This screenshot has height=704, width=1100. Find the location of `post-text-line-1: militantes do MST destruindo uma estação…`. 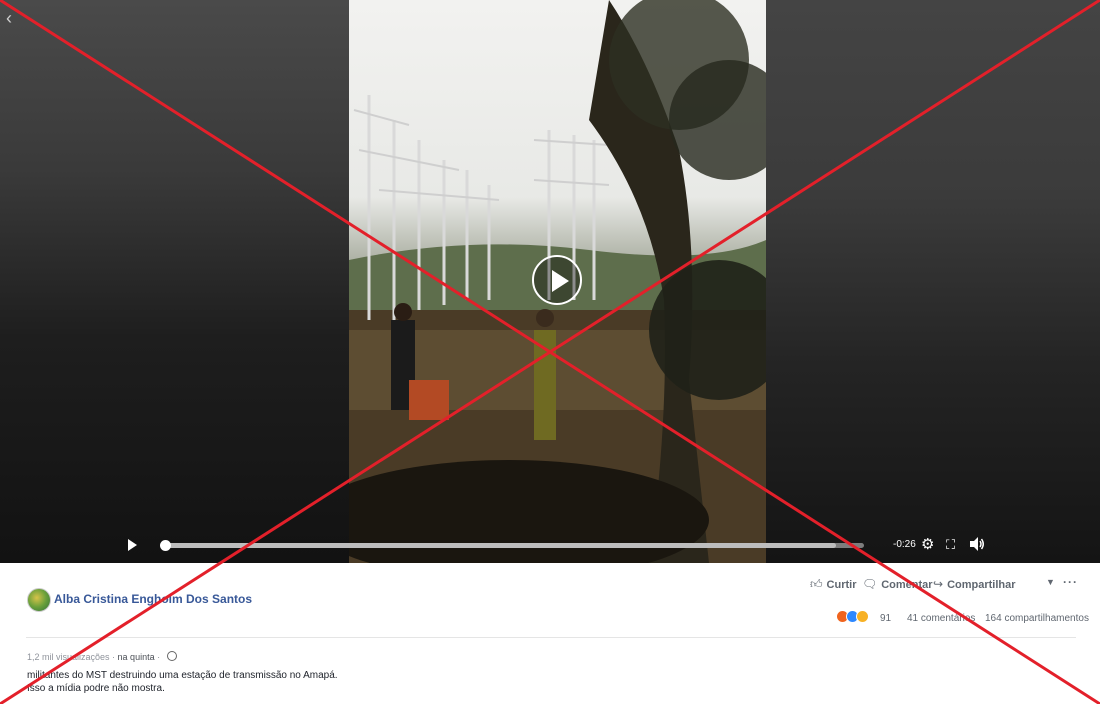

post-text-line-1: militantes do MST destruindo uma estação… is located at coordinates (182, 675).